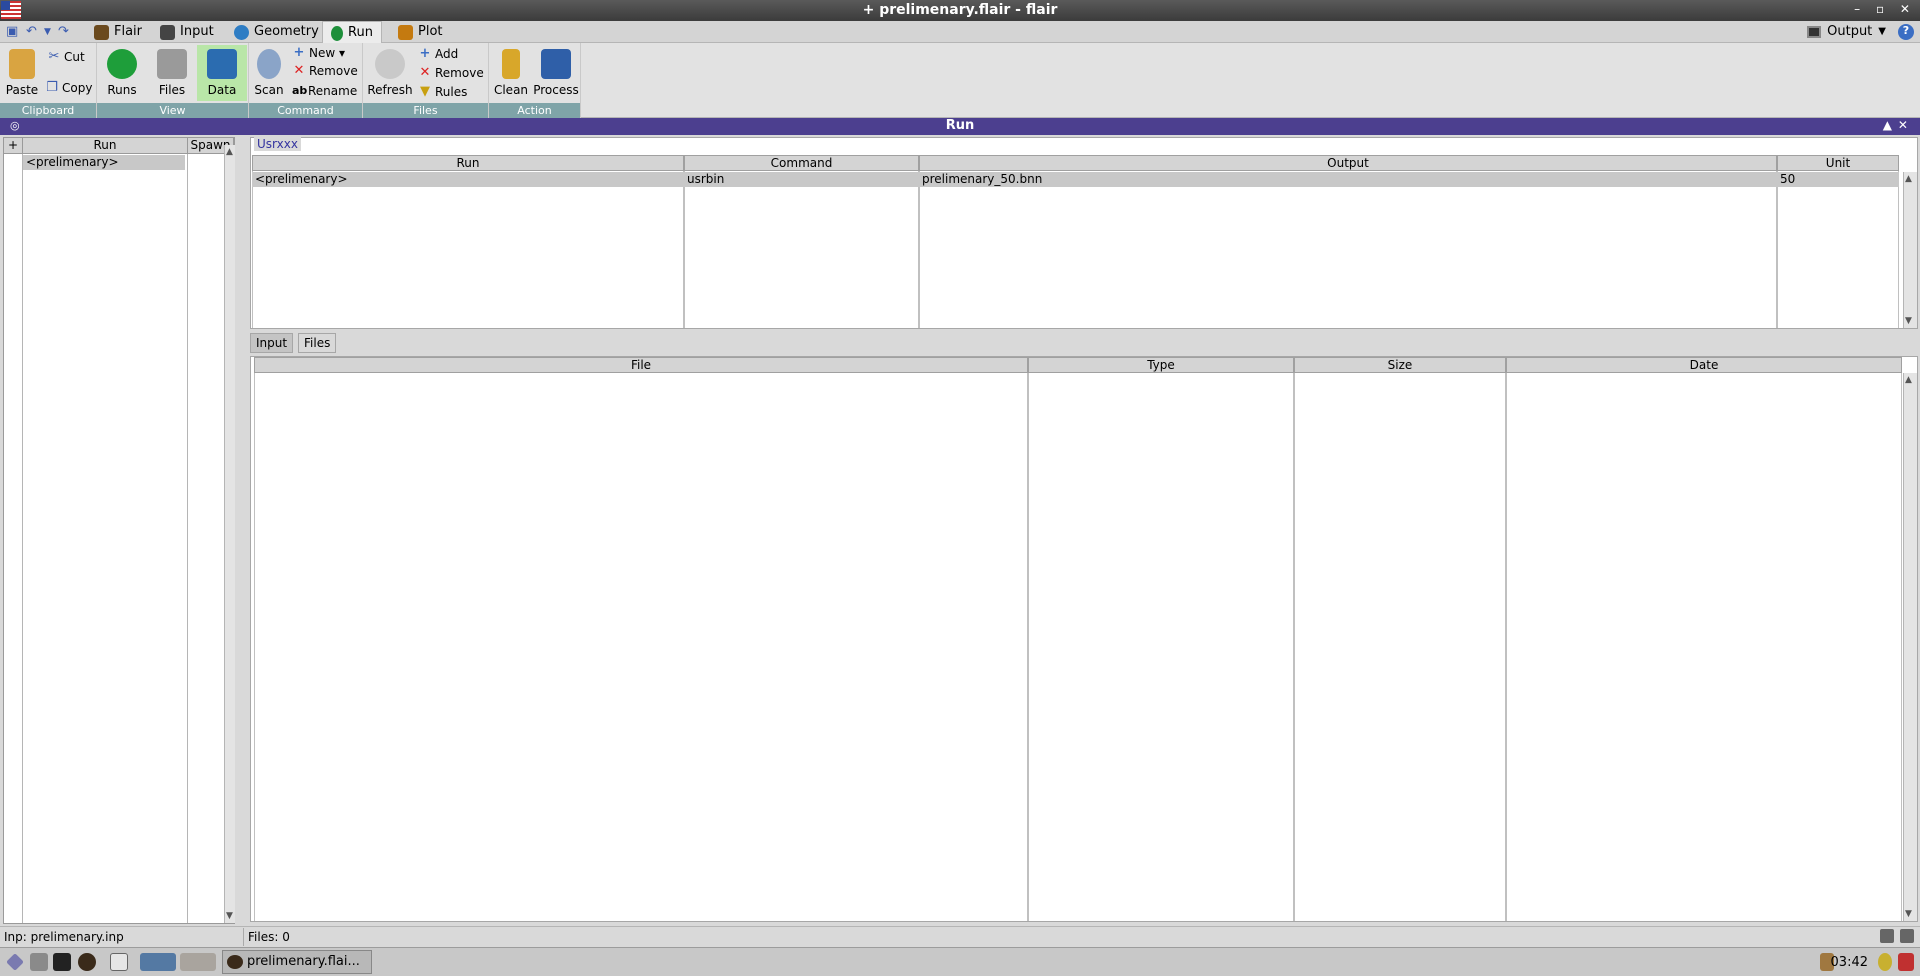 This screenshot has width=1920, height=976. What do you see at coordinates (22, 90) in the screenshot?
I see `paste-label: Paste` at bounding box center [22, 90].